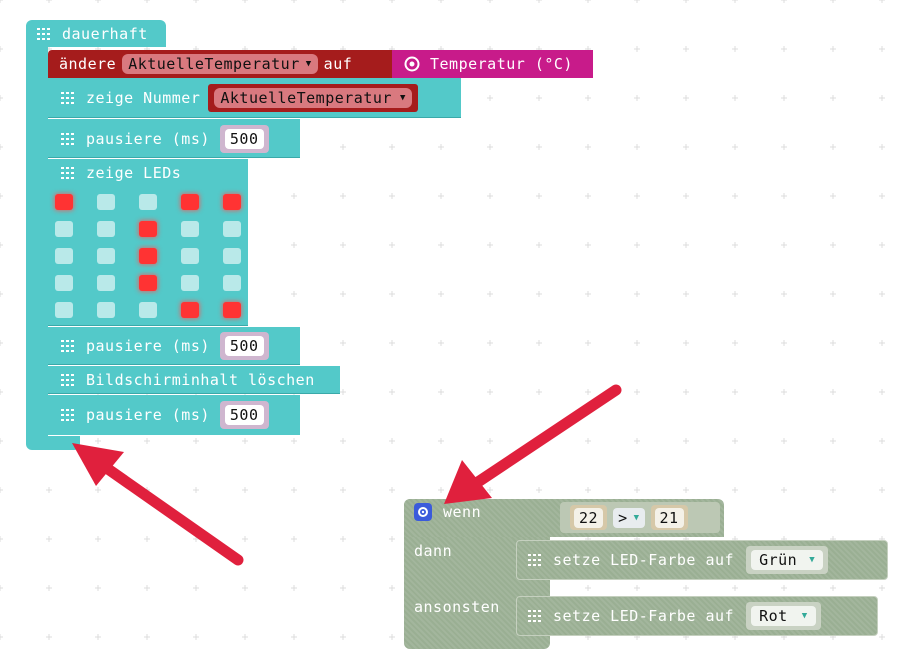 This screenshot has height=672, width=911. I want to click on if-label: wenn, so click(462, 512).